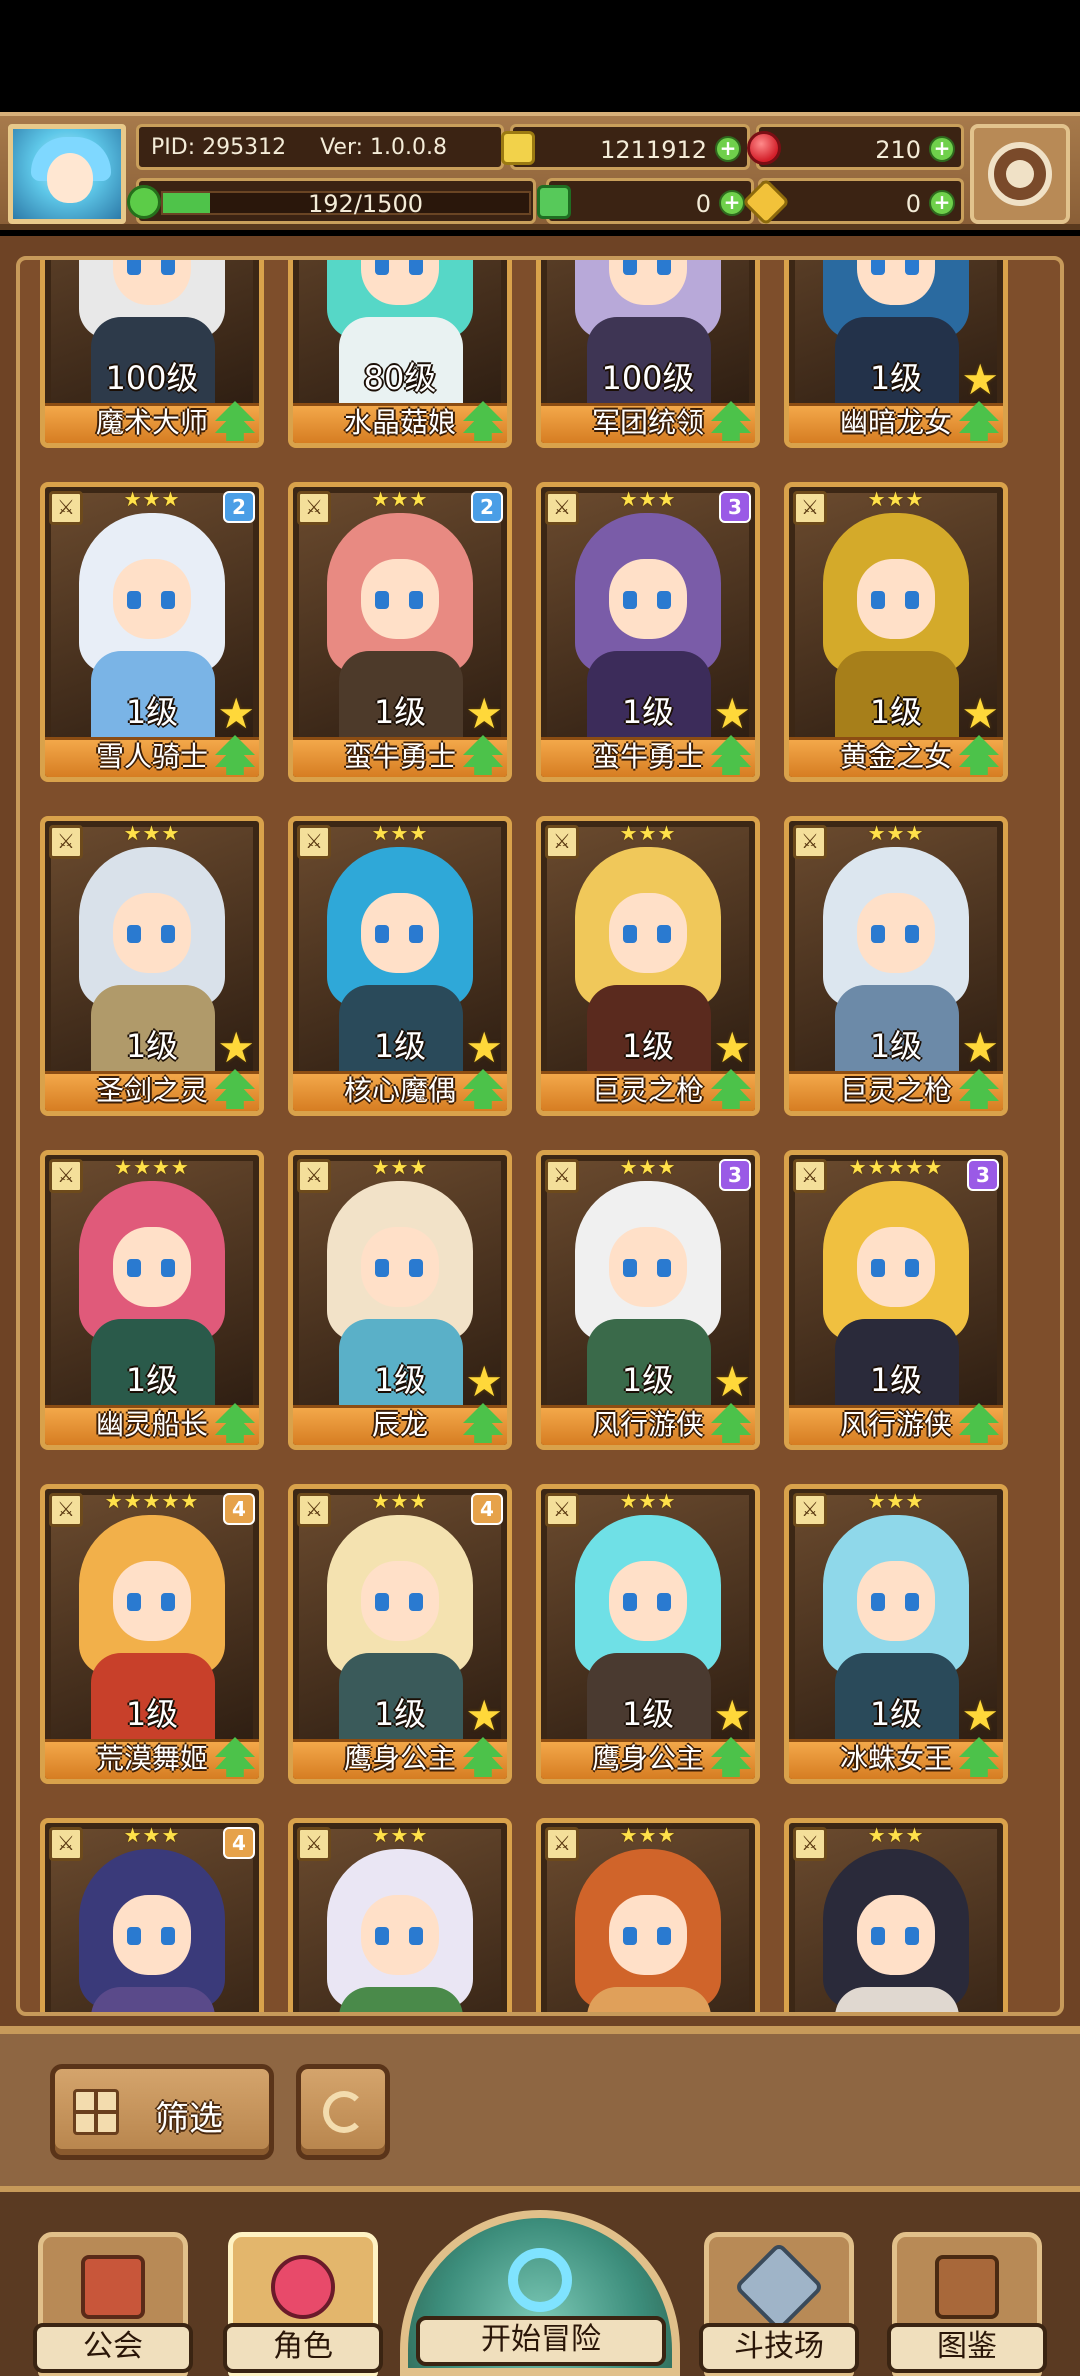 This screenshot has width=1080, height=2376. I want to click on character-card: ★★★ ⚔ 1级 辰龙 ★, so click(400, 1300).